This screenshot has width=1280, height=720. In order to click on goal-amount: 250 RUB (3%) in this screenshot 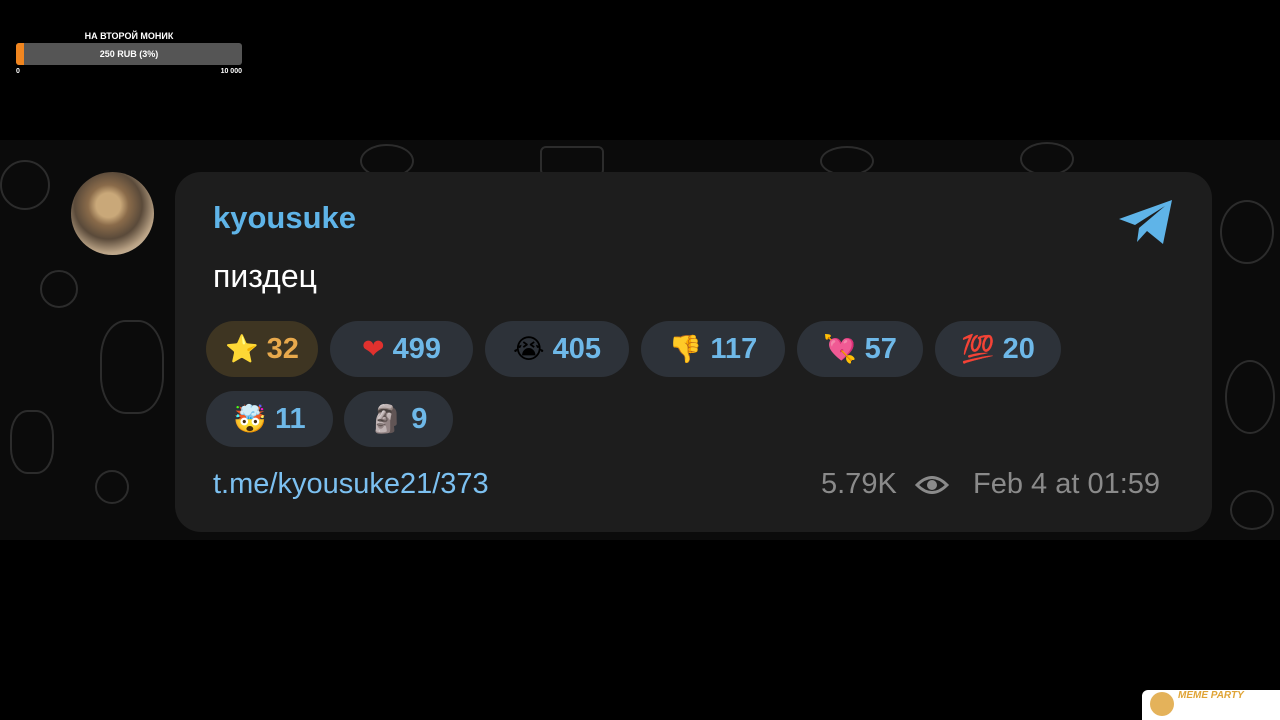, I will do `click(129, 54)`.